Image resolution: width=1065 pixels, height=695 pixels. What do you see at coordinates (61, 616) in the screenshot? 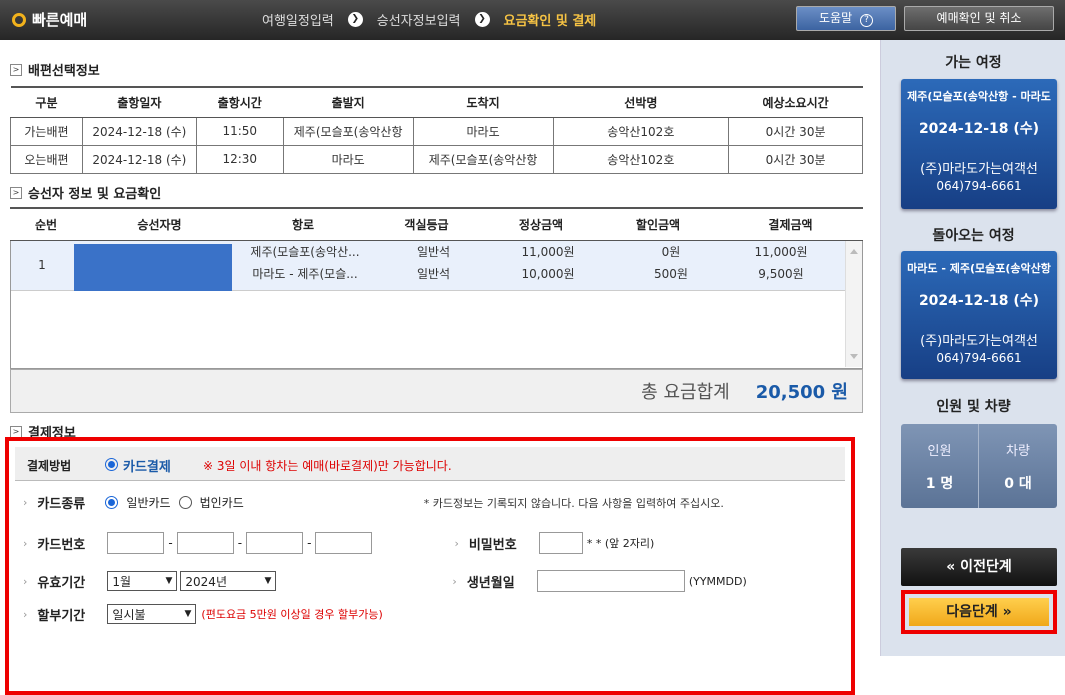
I see `installment-label: 할부기간` at bounding box center [61, 616].